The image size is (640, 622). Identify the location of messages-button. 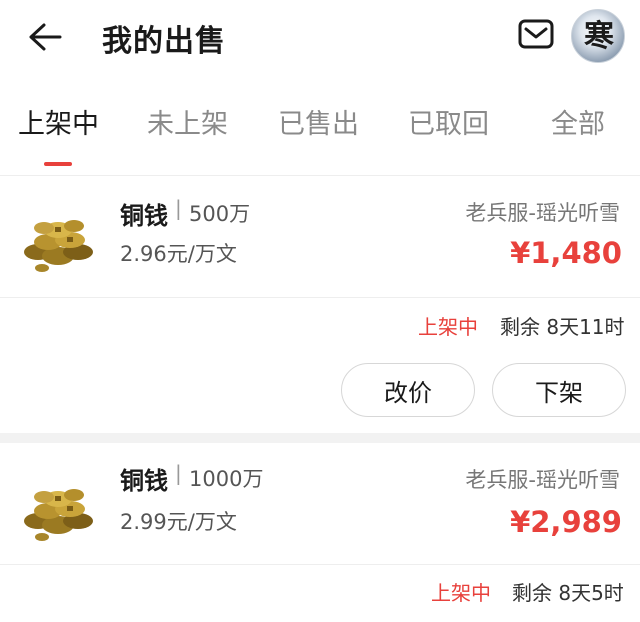
(536, 34).